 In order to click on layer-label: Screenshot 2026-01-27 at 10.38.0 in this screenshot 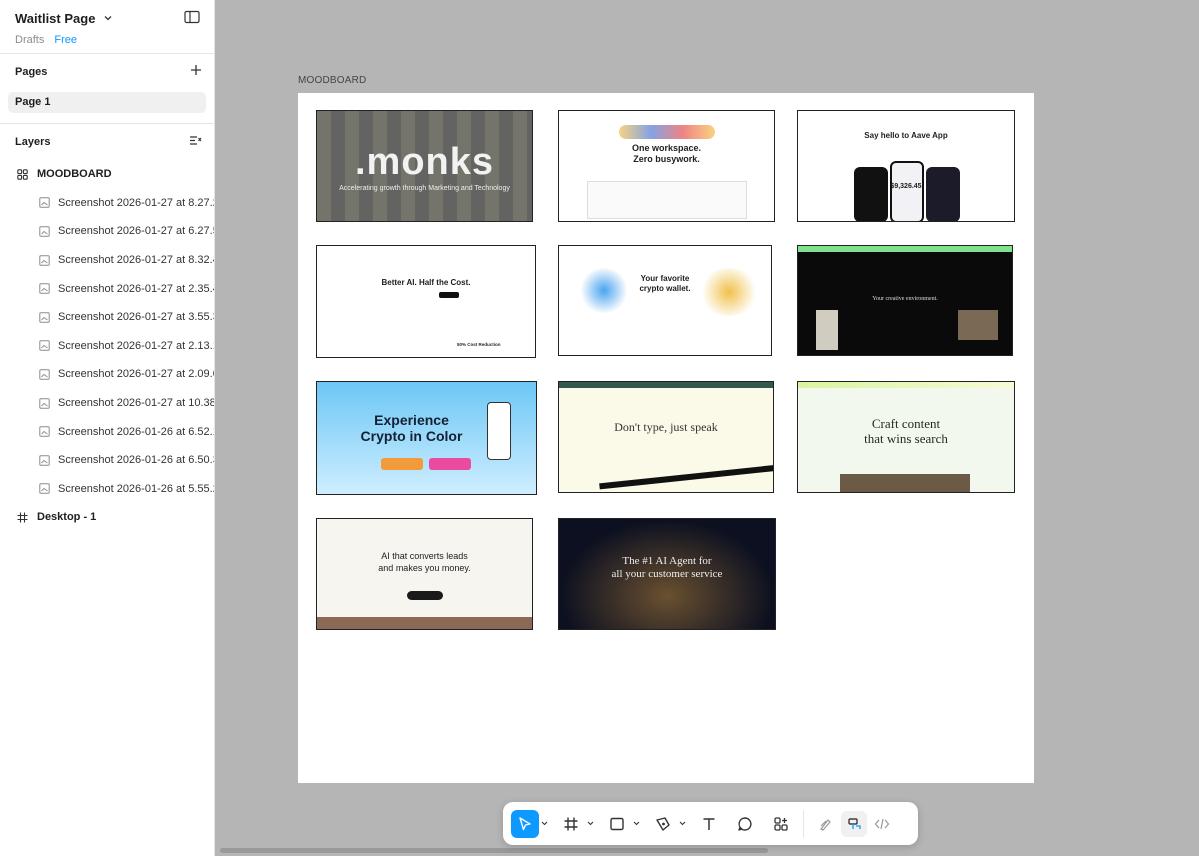, I will do `click(136, 403)`.